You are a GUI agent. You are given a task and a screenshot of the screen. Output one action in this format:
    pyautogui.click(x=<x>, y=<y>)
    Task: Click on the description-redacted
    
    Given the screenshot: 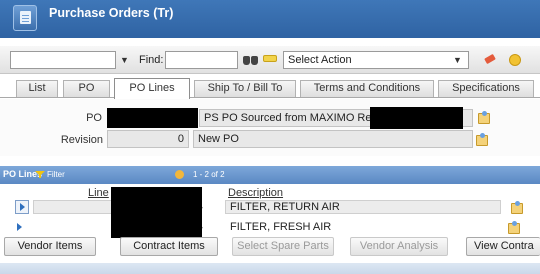 What is the action you would take?
    pyautogui.click(x=416, y=118)
    